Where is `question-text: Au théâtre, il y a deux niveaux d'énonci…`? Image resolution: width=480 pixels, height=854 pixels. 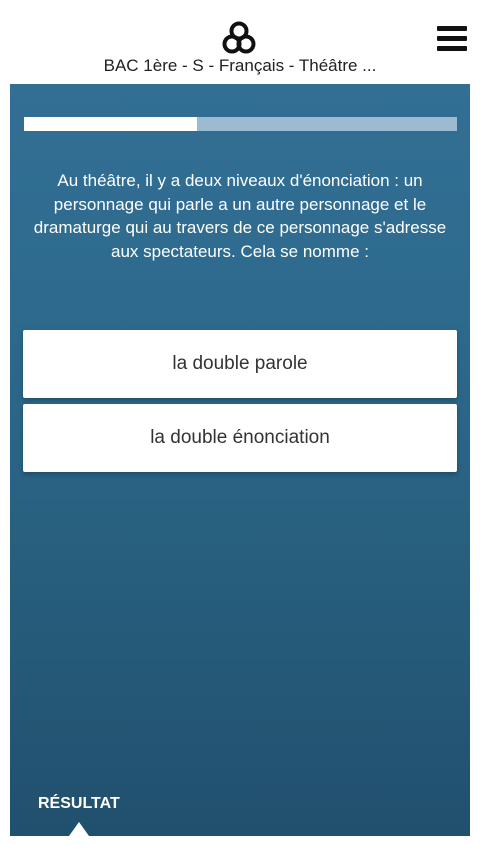 question-text: Au théâtre, il y a deux niveaux d'énonci… is located at coordinates (240, 216).